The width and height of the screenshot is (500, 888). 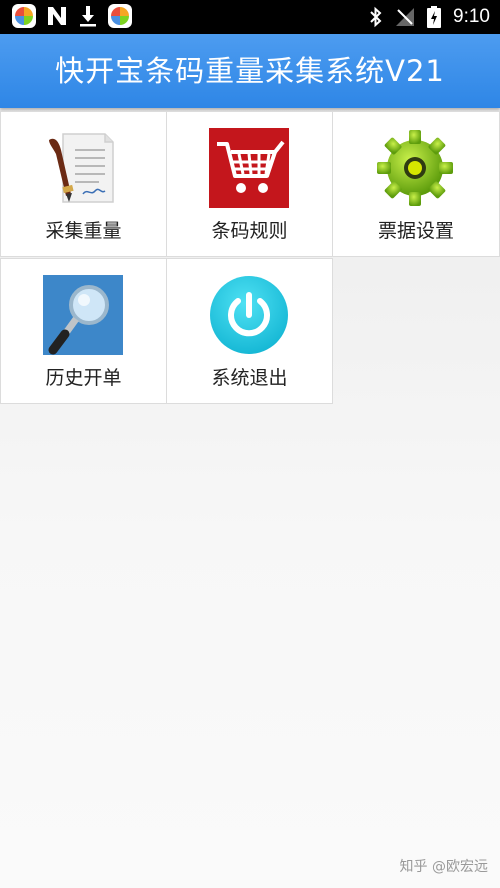 What do you see at coordinates (72, 16) in the screenshot?
I see `notification-icons` at bounding box center [72, 16].